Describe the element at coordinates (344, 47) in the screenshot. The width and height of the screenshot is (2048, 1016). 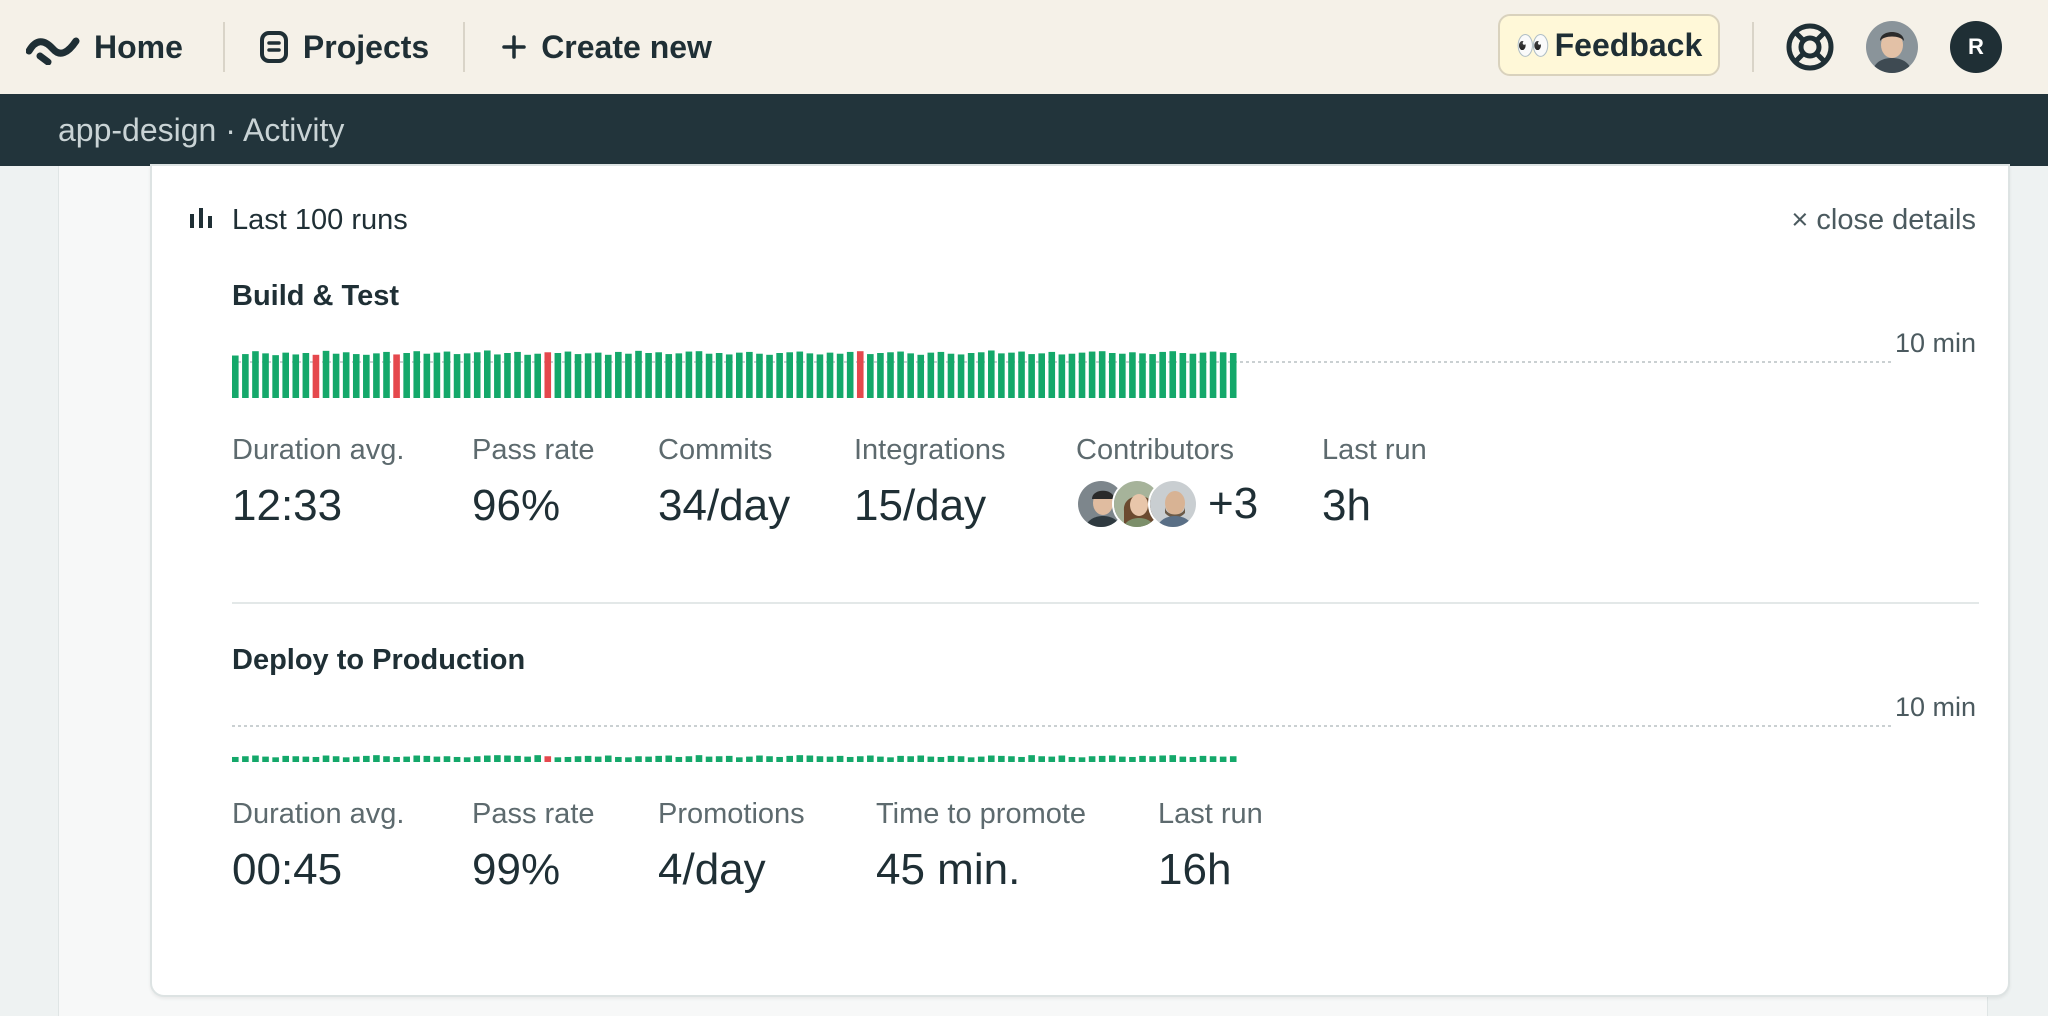
I see `nav-projects: Projects` at that location.